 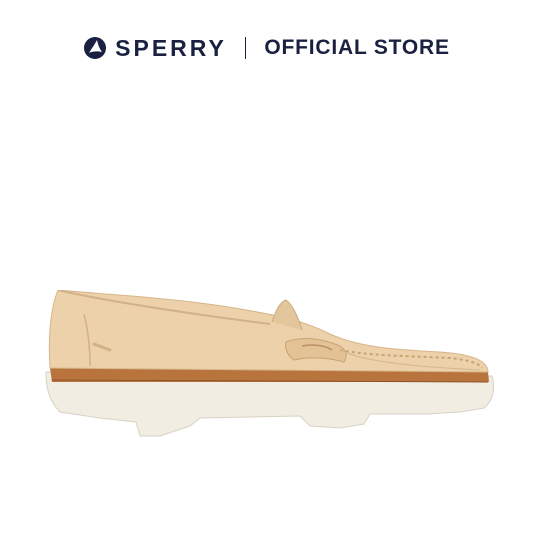 I want to click on store-label: OFFICIAL STORE, so click(x=357, y=47).